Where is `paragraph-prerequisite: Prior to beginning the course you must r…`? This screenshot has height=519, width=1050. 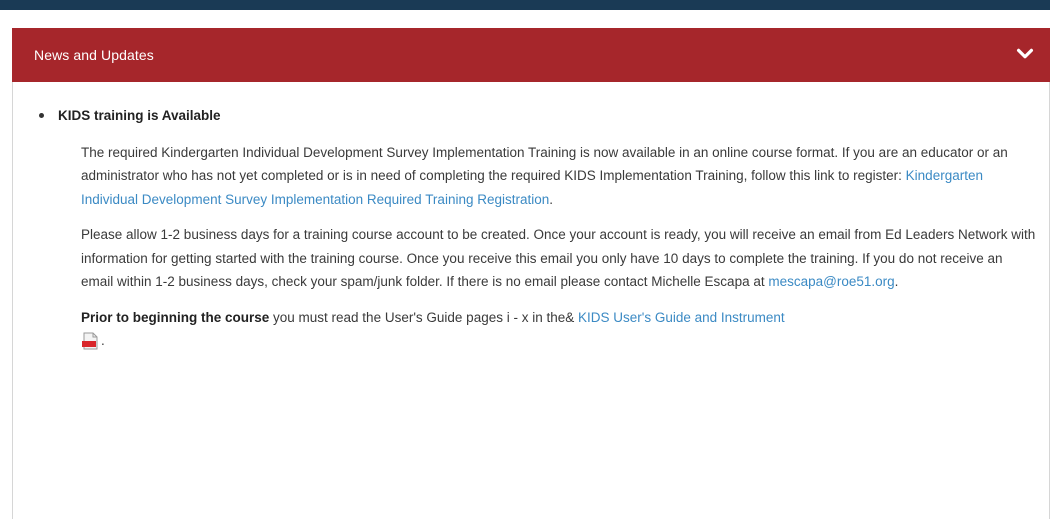 paragraph-prerequisite: Prior to beginning the course you must r… is located at coordinates (559, 329).